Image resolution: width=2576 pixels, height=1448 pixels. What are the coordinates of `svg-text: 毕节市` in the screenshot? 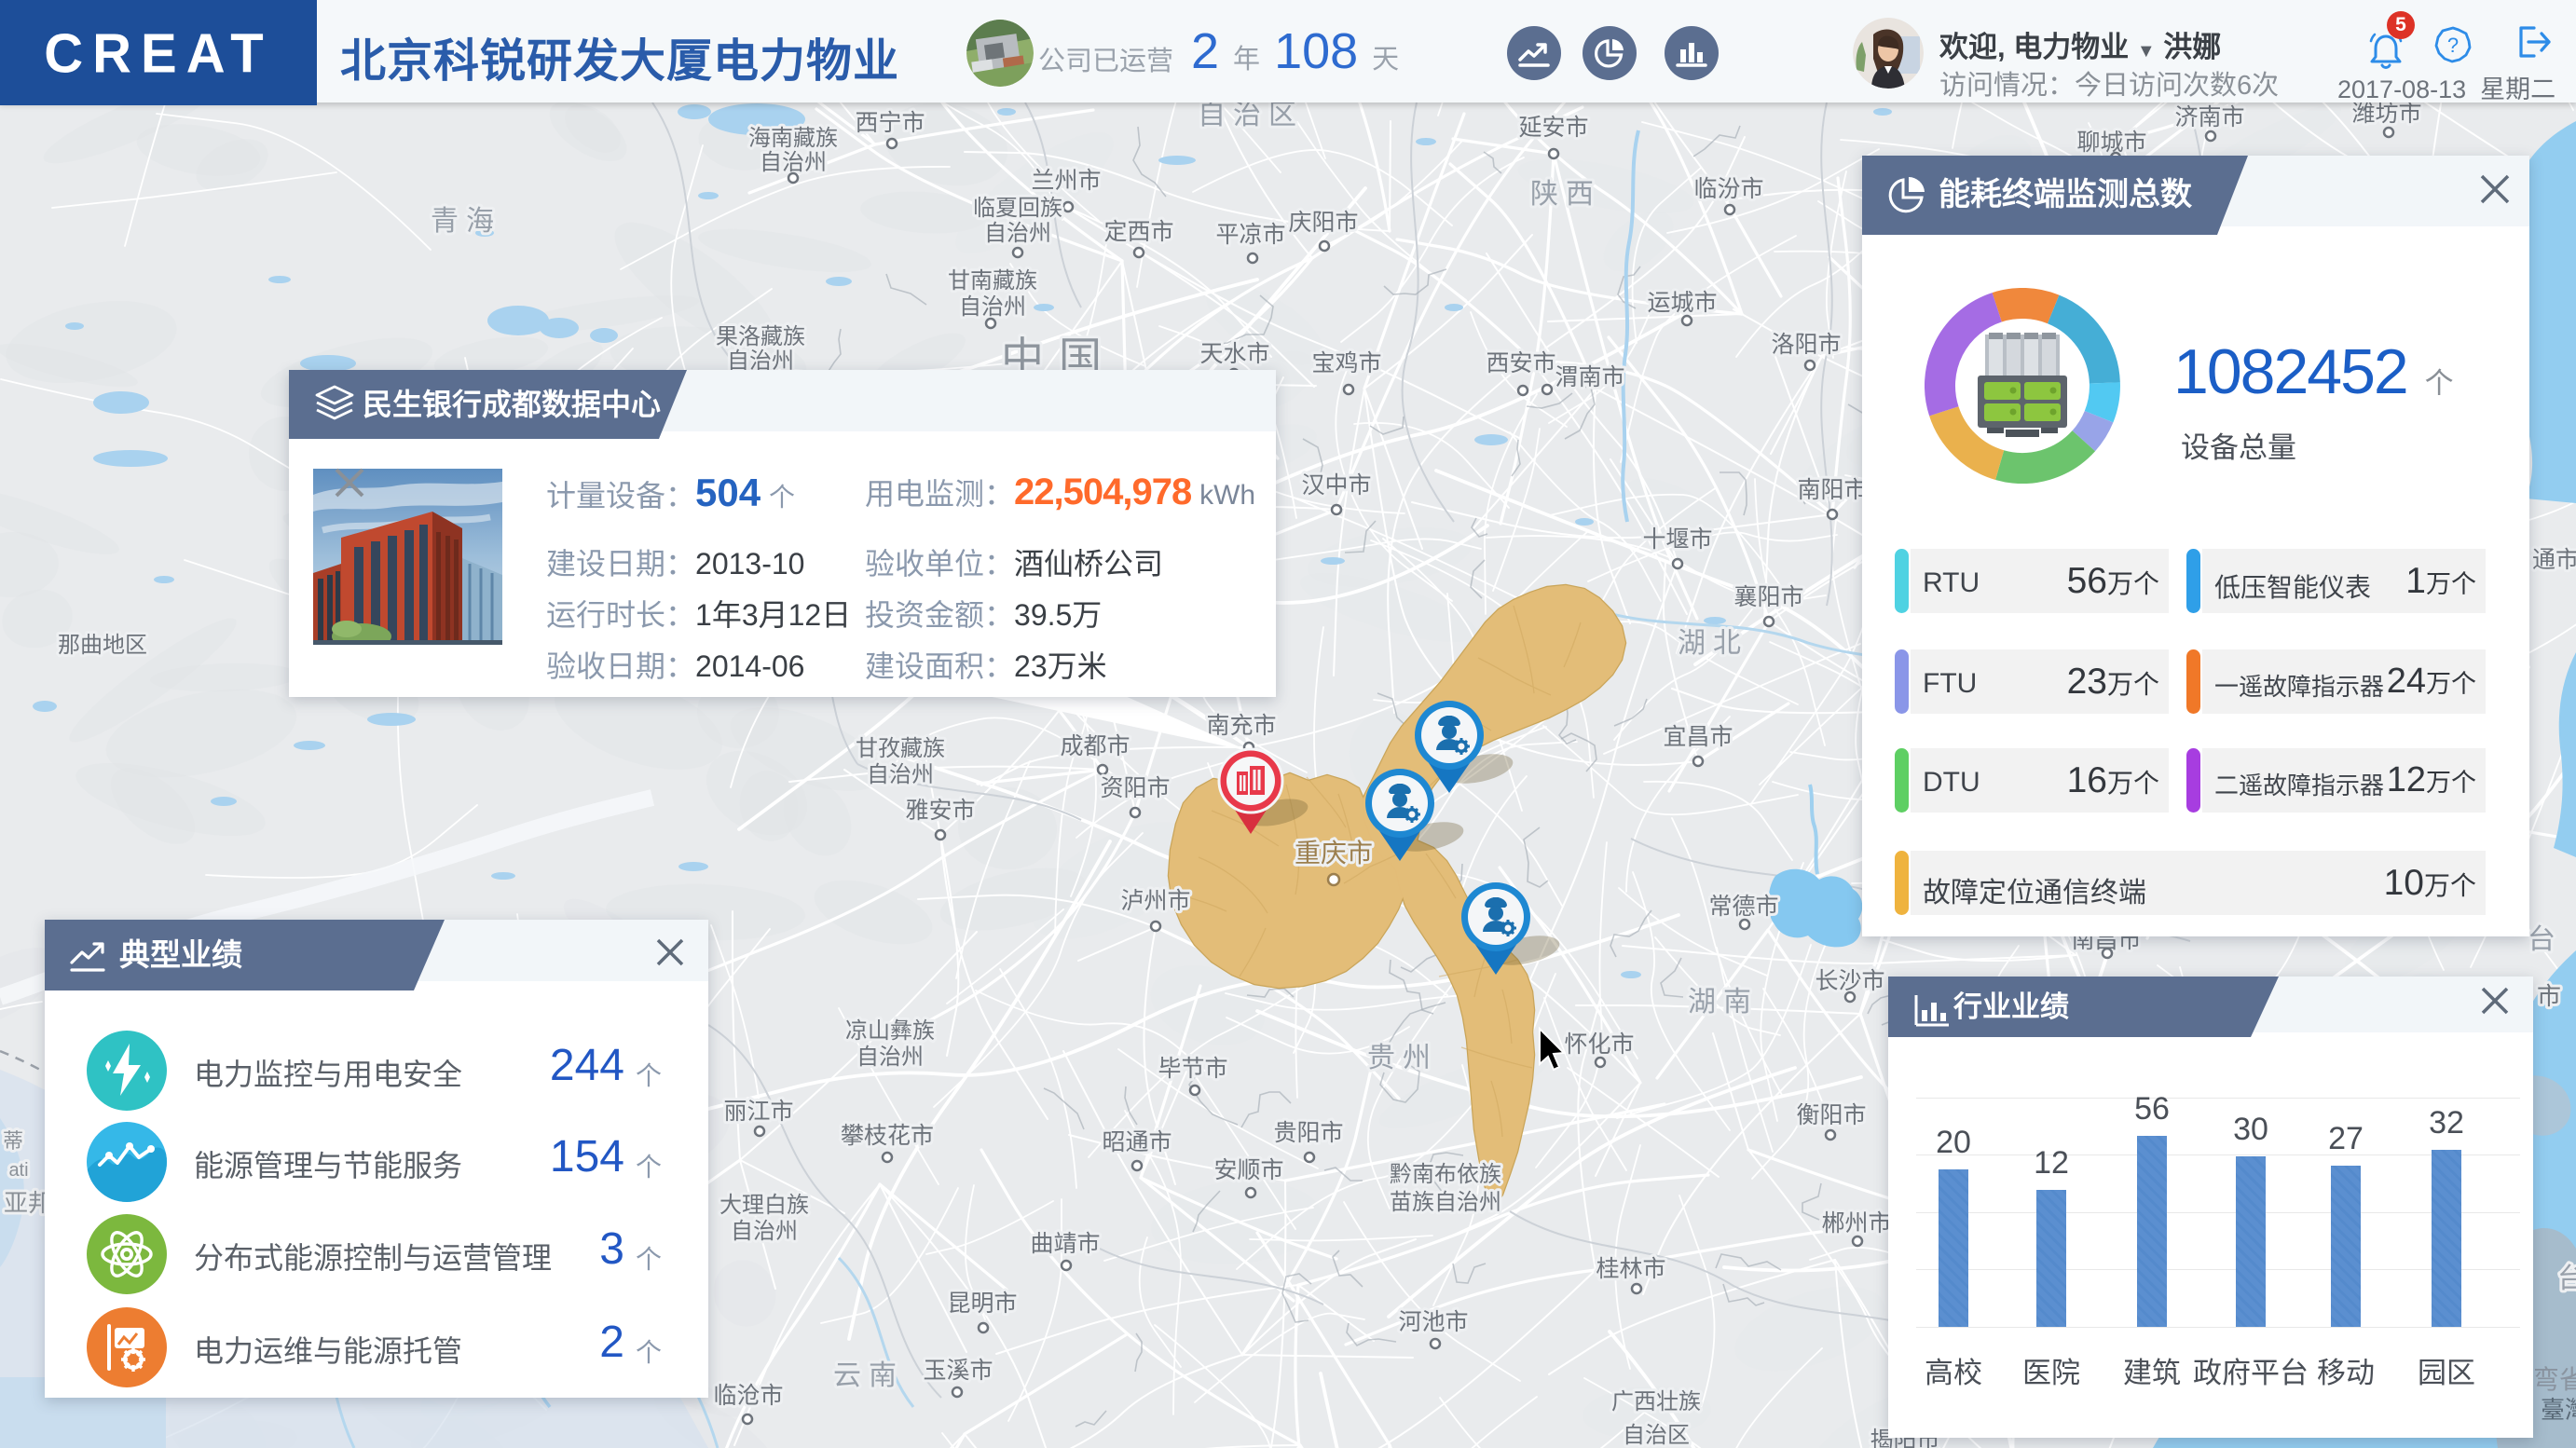 It's located at (1192, 1069).